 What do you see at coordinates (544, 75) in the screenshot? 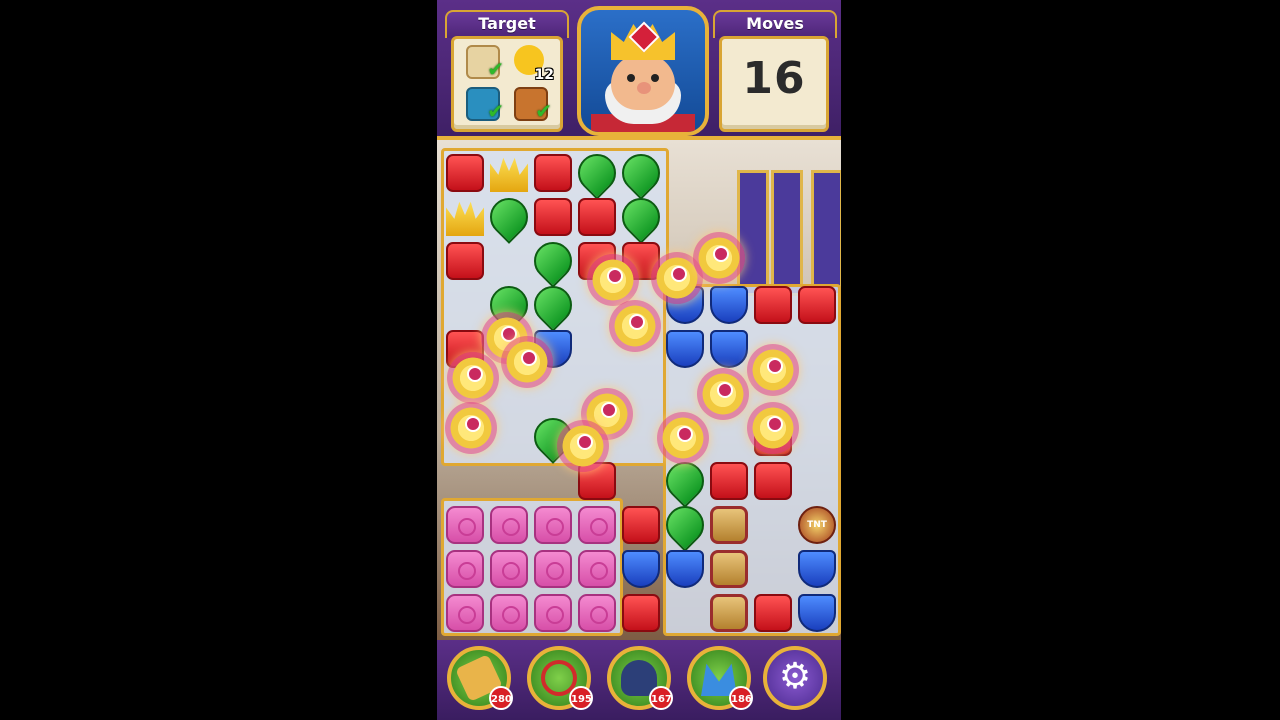
I see `duck-goal-count: 12` at bounding box center [544, 75].